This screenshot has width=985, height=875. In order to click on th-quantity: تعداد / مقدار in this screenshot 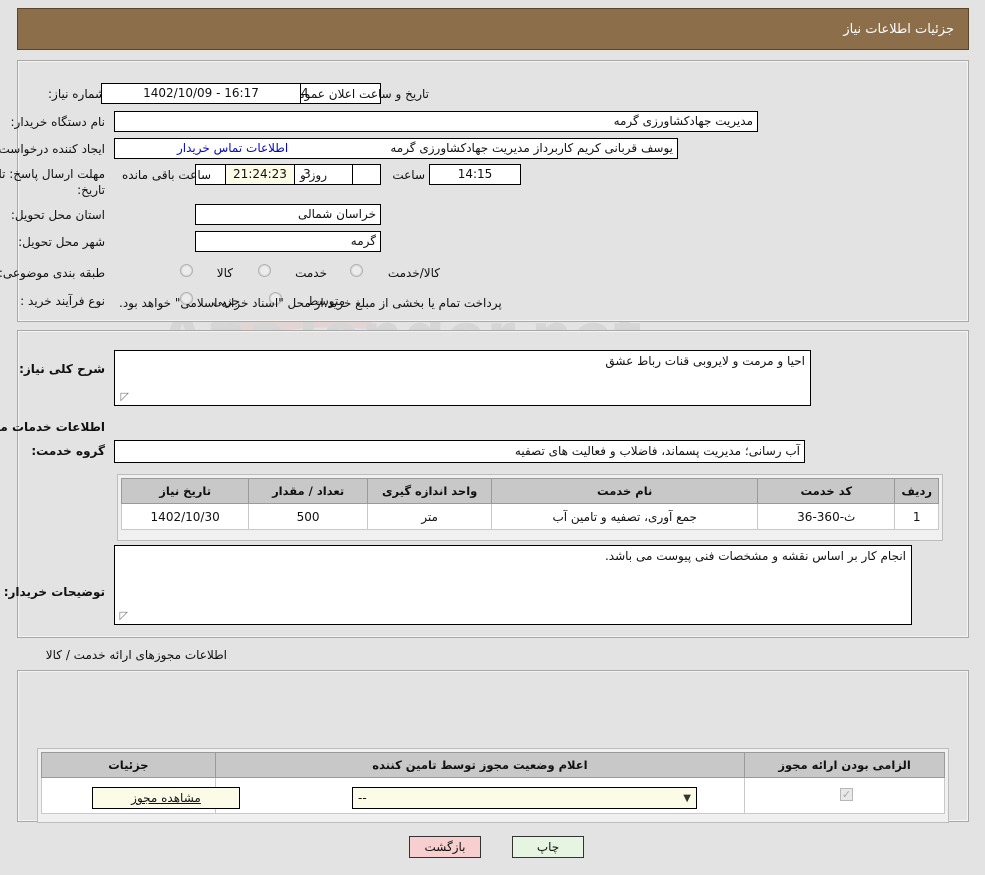, I will do `click(308, 491)`.